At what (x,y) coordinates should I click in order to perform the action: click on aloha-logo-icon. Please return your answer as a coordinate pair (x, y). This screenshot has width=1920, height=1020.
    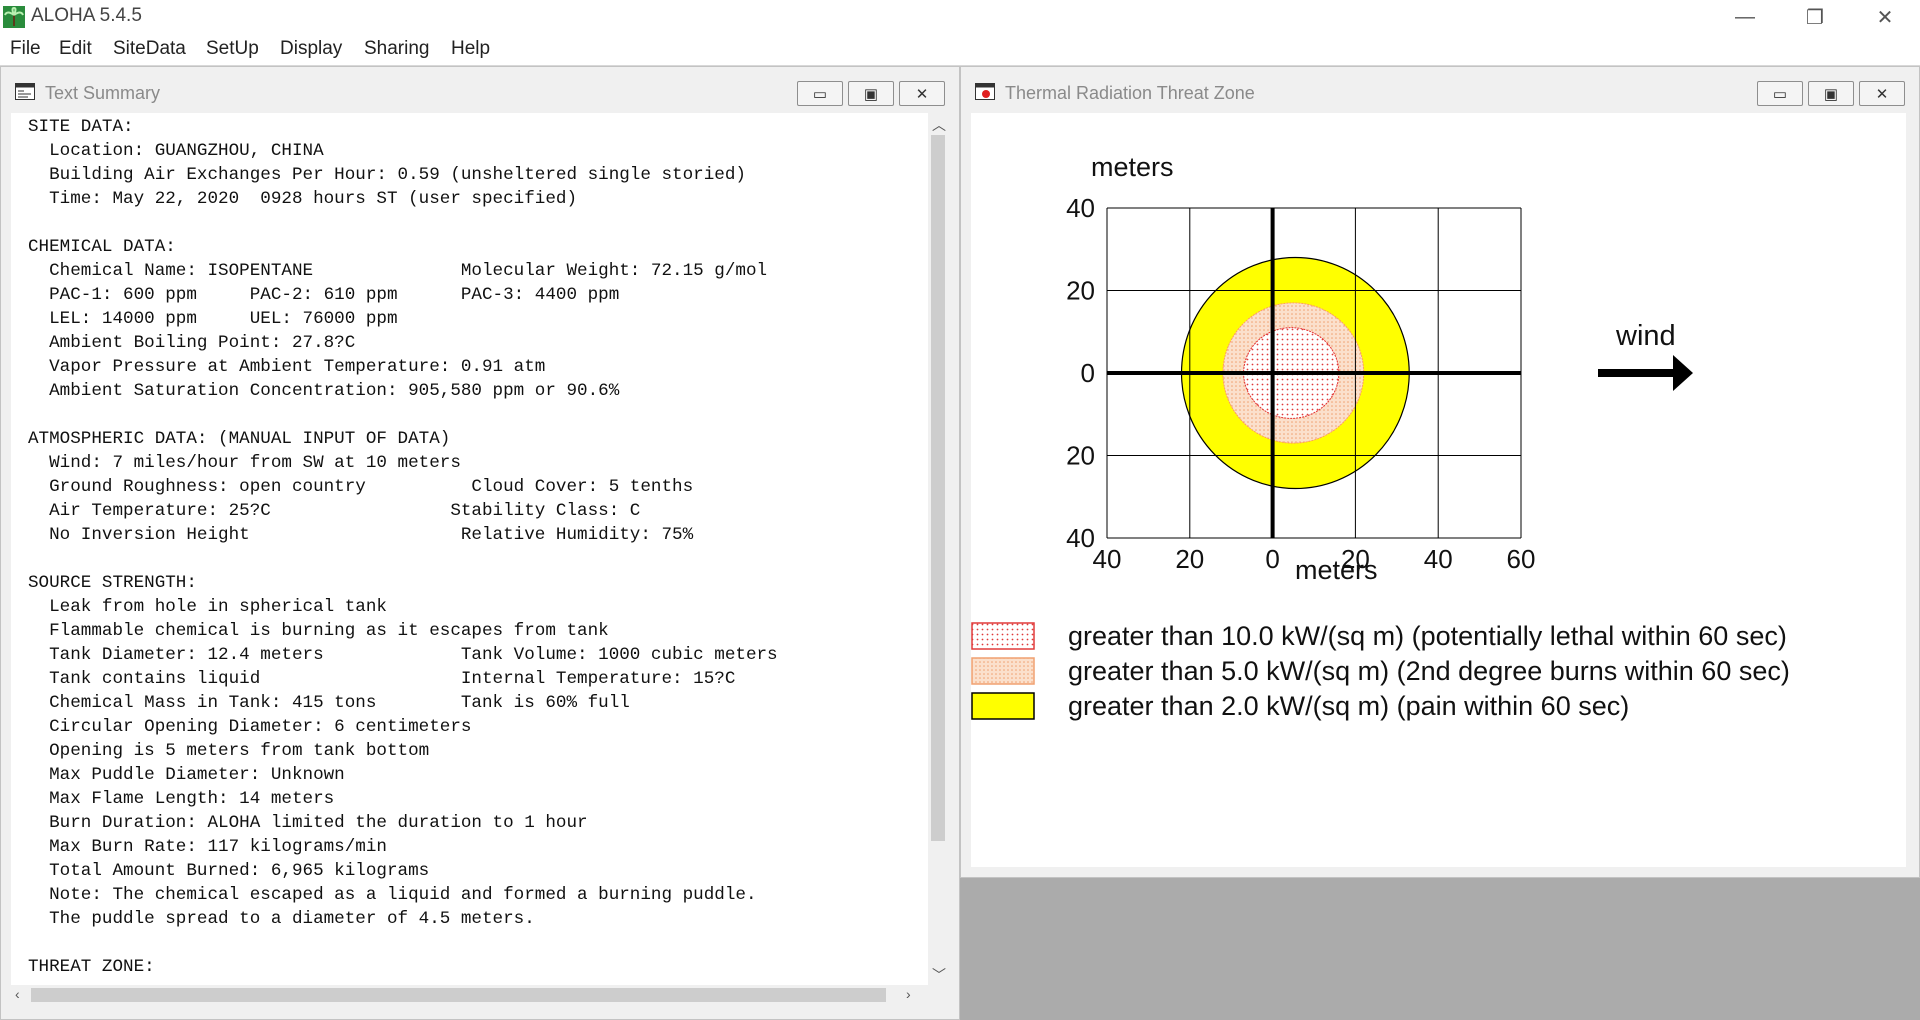
    Looking at the image, I should click on (14, 17).